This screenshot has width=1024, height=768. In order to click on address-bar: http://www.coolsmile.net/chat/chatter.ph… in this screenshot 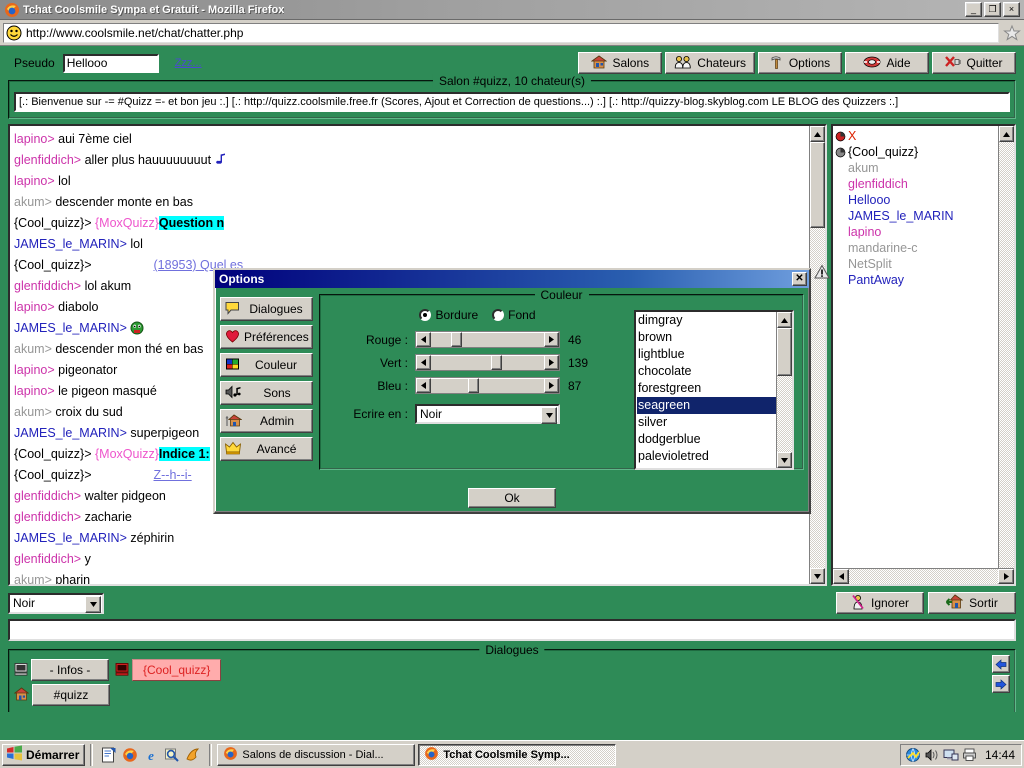, I will do `click(501, 32)`.